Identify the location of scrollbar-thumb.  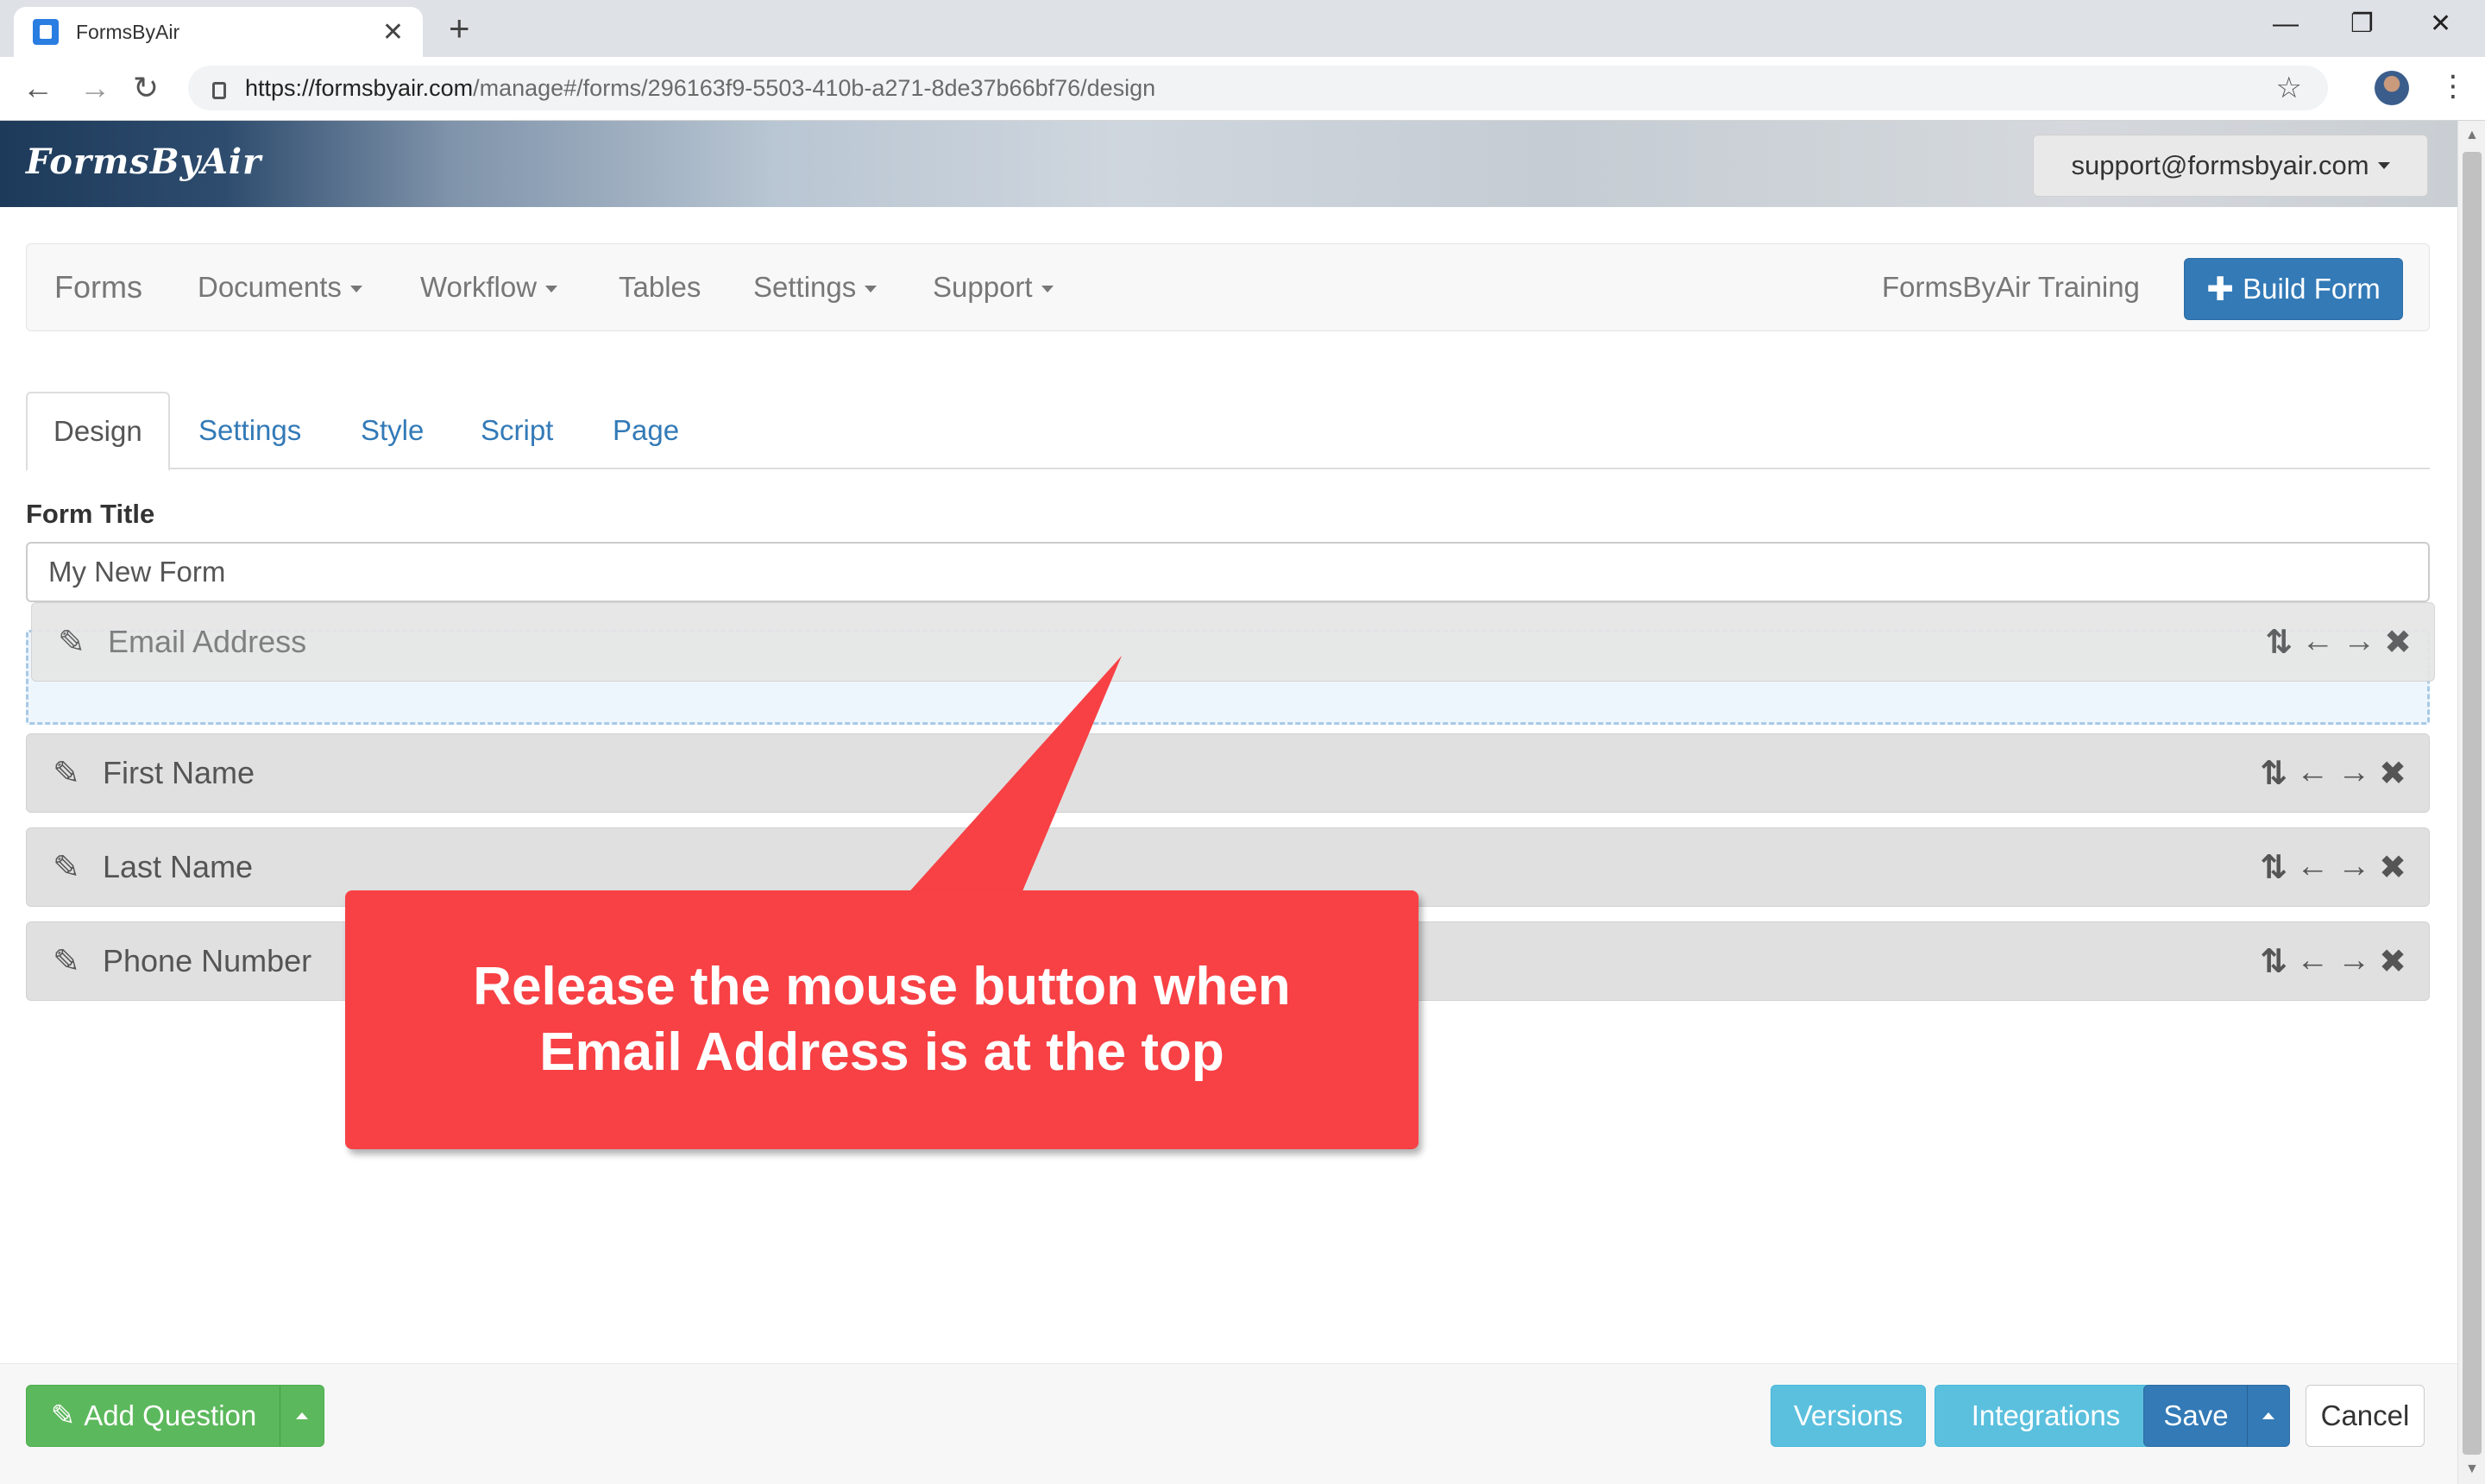
(2472, 803).